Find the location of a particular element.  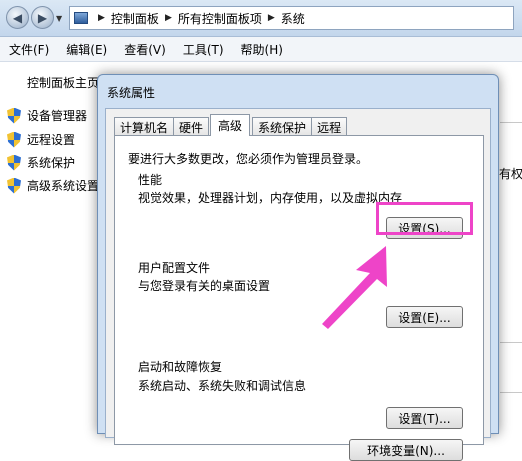

user-profiles-group-title: 用户配置文件 is located at coordinates (174, 268).